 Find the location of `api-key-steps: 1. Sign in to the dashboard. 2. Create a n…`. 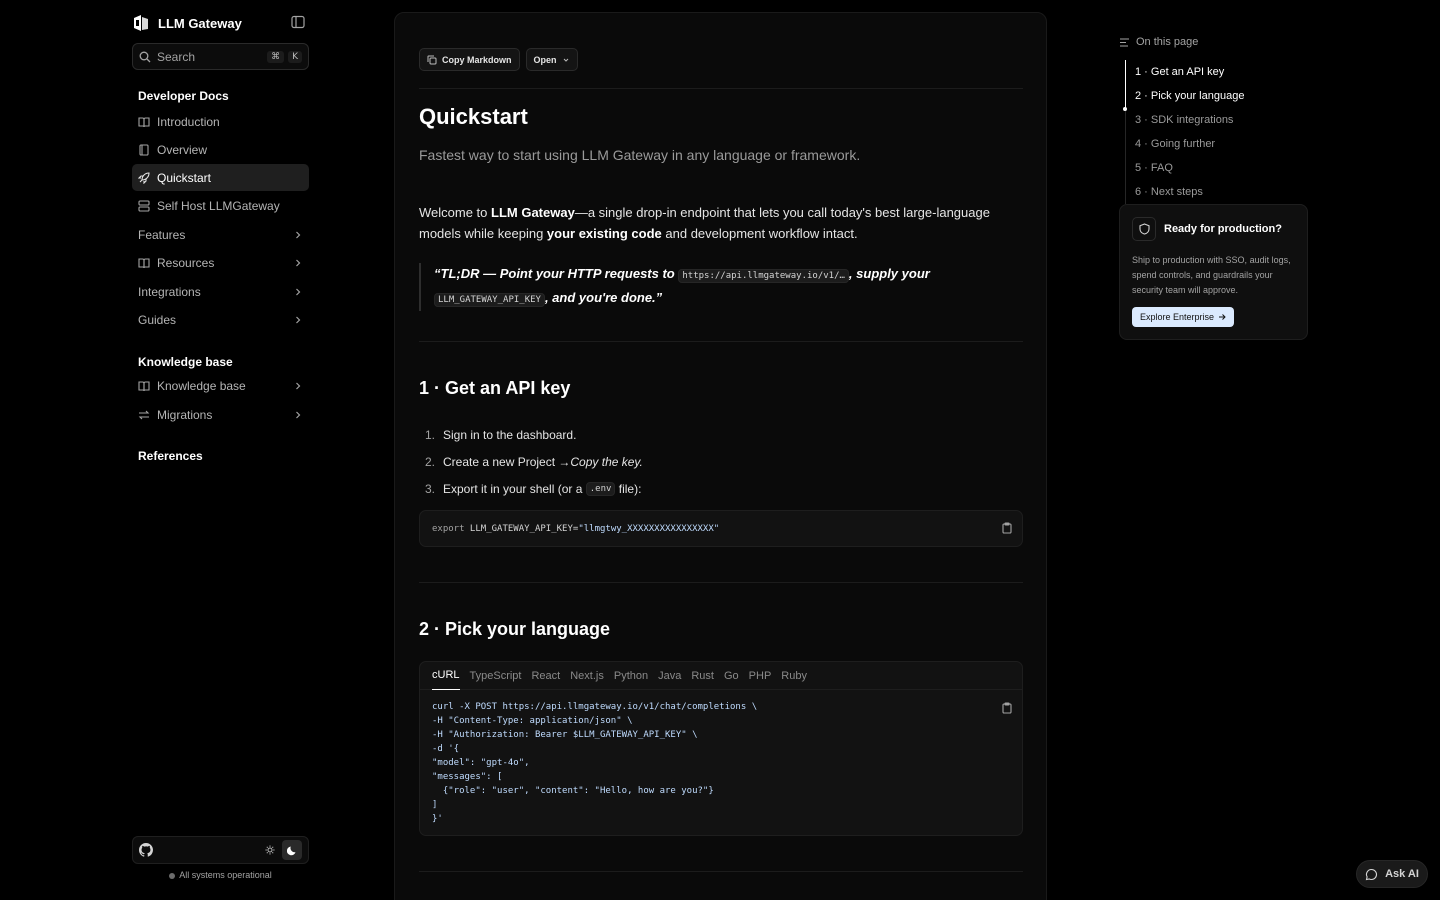

api-key-steps: 1. Sign in to the dashboard. 2. Create a n… is located at coordinates (531, 461).